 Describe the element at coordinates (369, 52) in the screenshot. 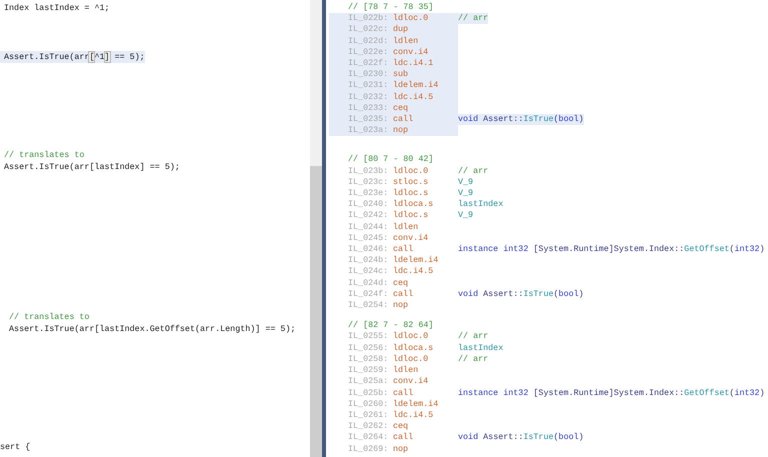

I see `il-offset: IL_022e:` at that location.